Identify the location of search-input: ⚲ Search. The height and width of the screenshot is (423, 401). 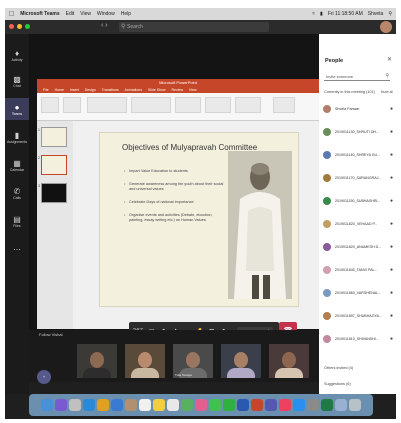
(194, 27).